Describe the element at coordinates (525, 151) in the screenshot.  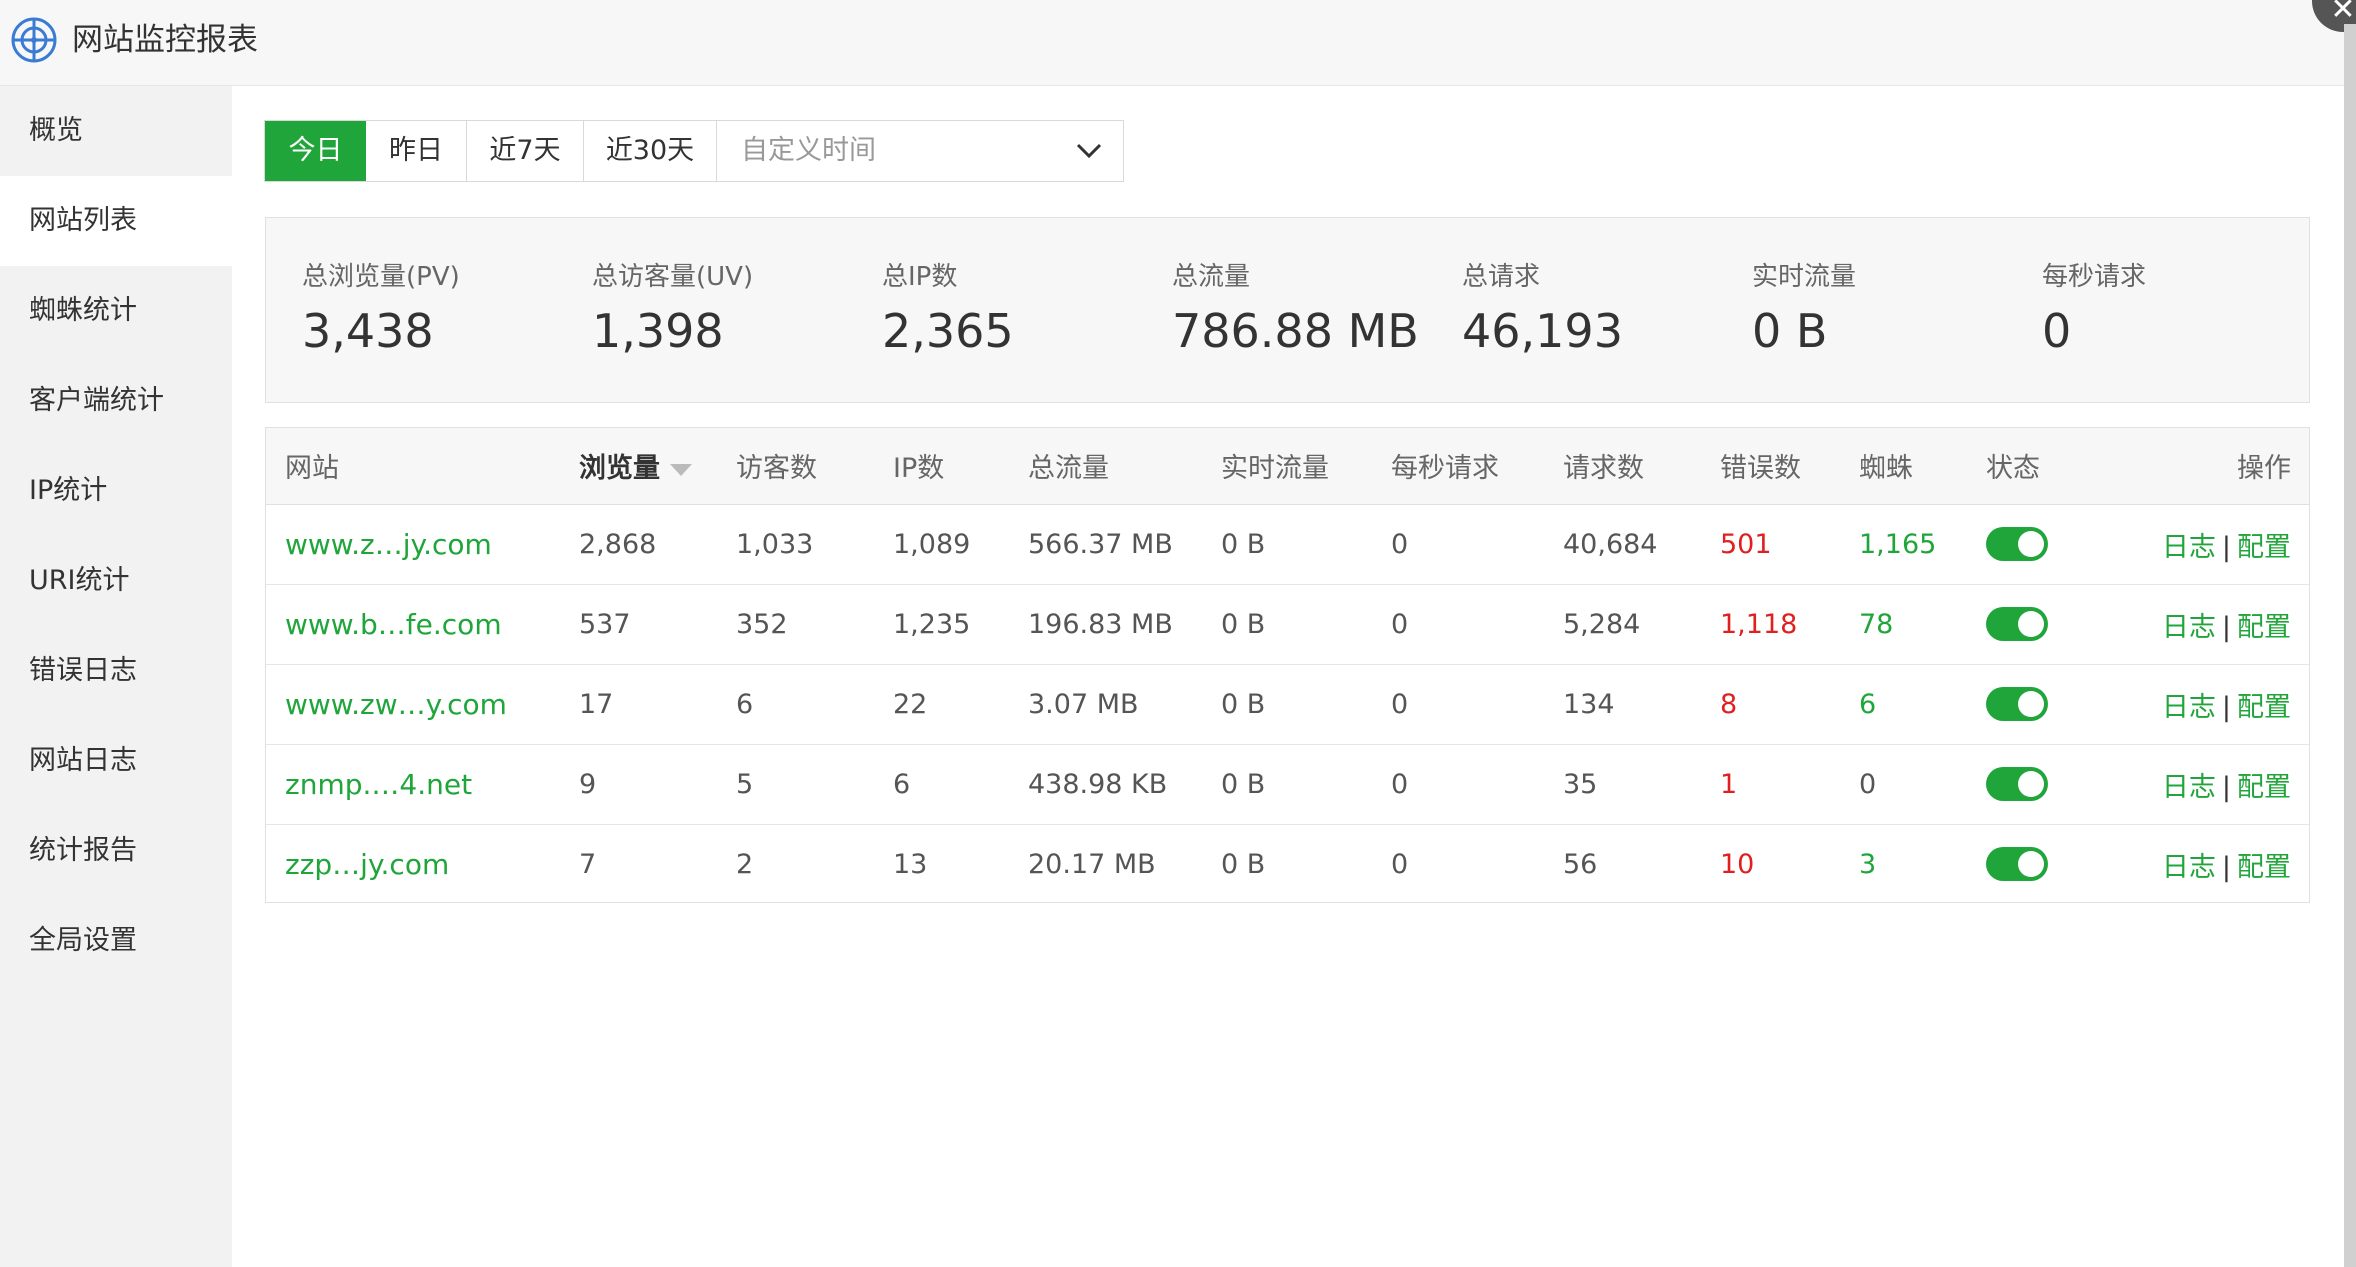
I see `tab-last-7-days: 近7天` at that location.